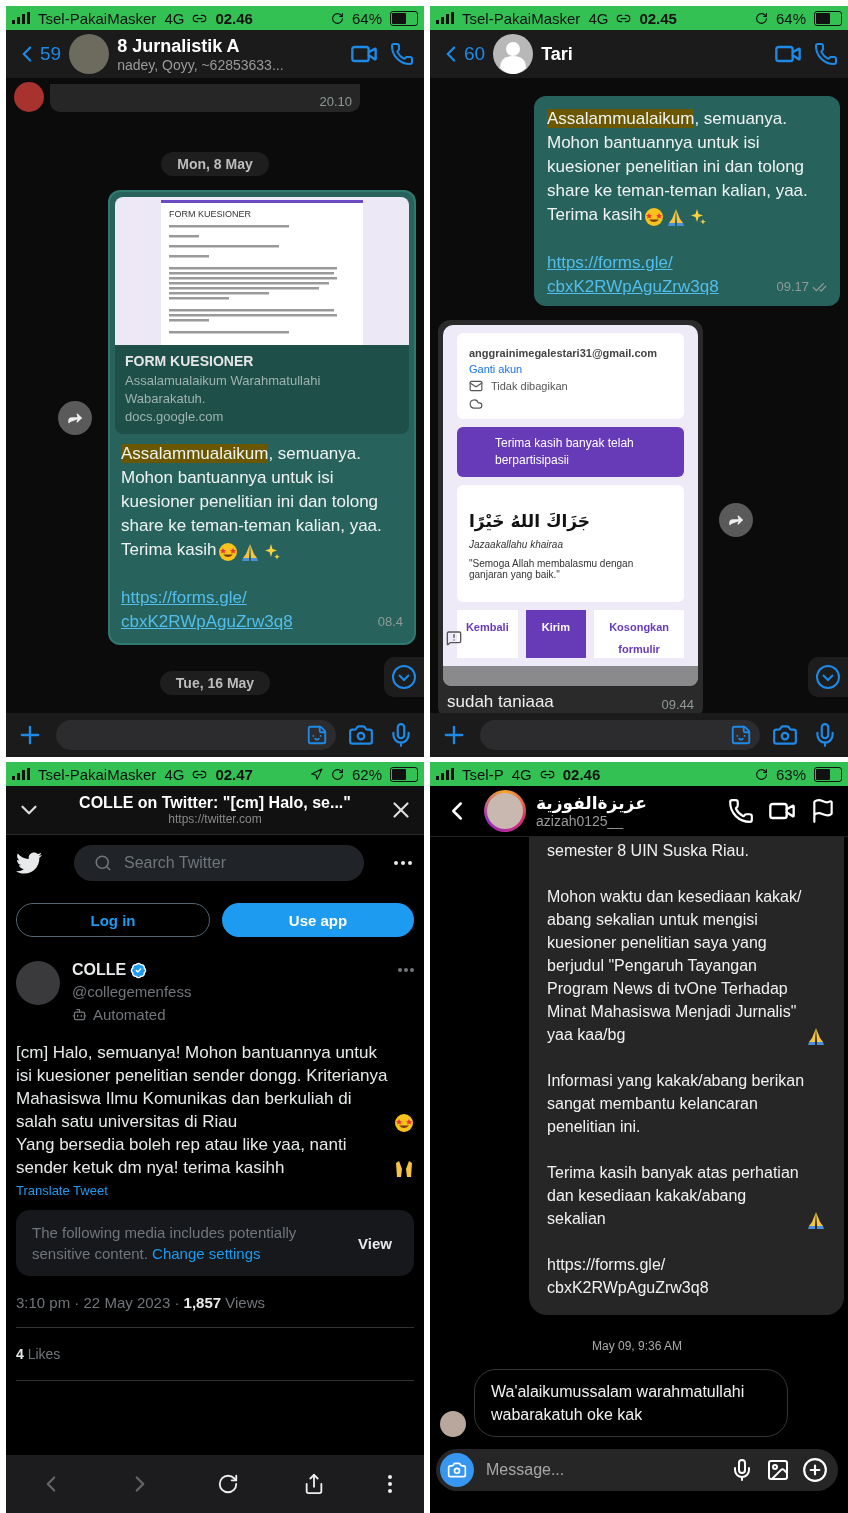 The height and width of the screenshot is (1513, 848). I want to click on reply-bubble: Wa'alaikumussalam warahmatullahi wabarakatuh oke kak, so click(631, 1403).